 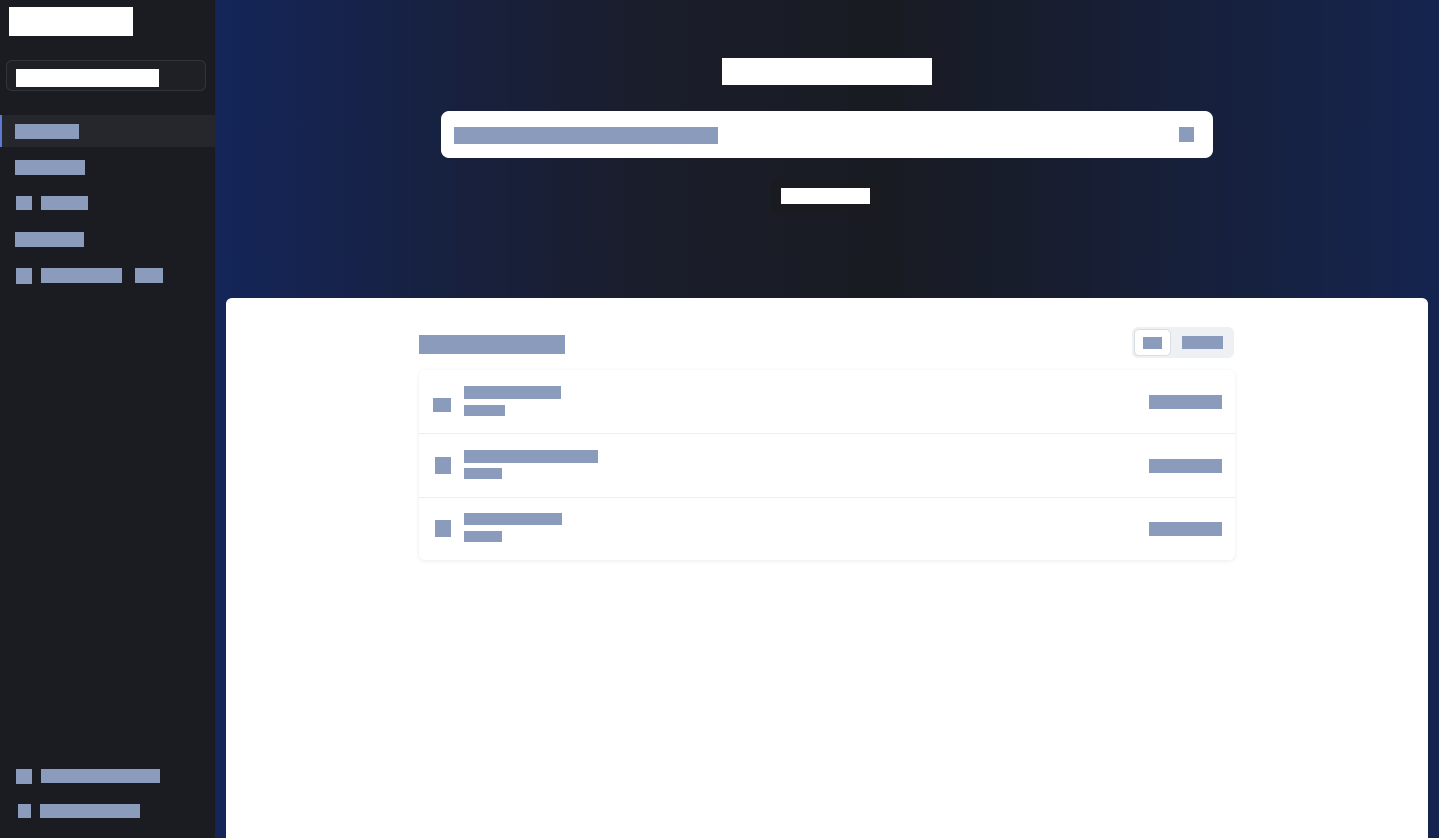 What do you see at coordinates (107, 419) in the screenshot?
I see `sidebar` at bounding box center [107, 419].